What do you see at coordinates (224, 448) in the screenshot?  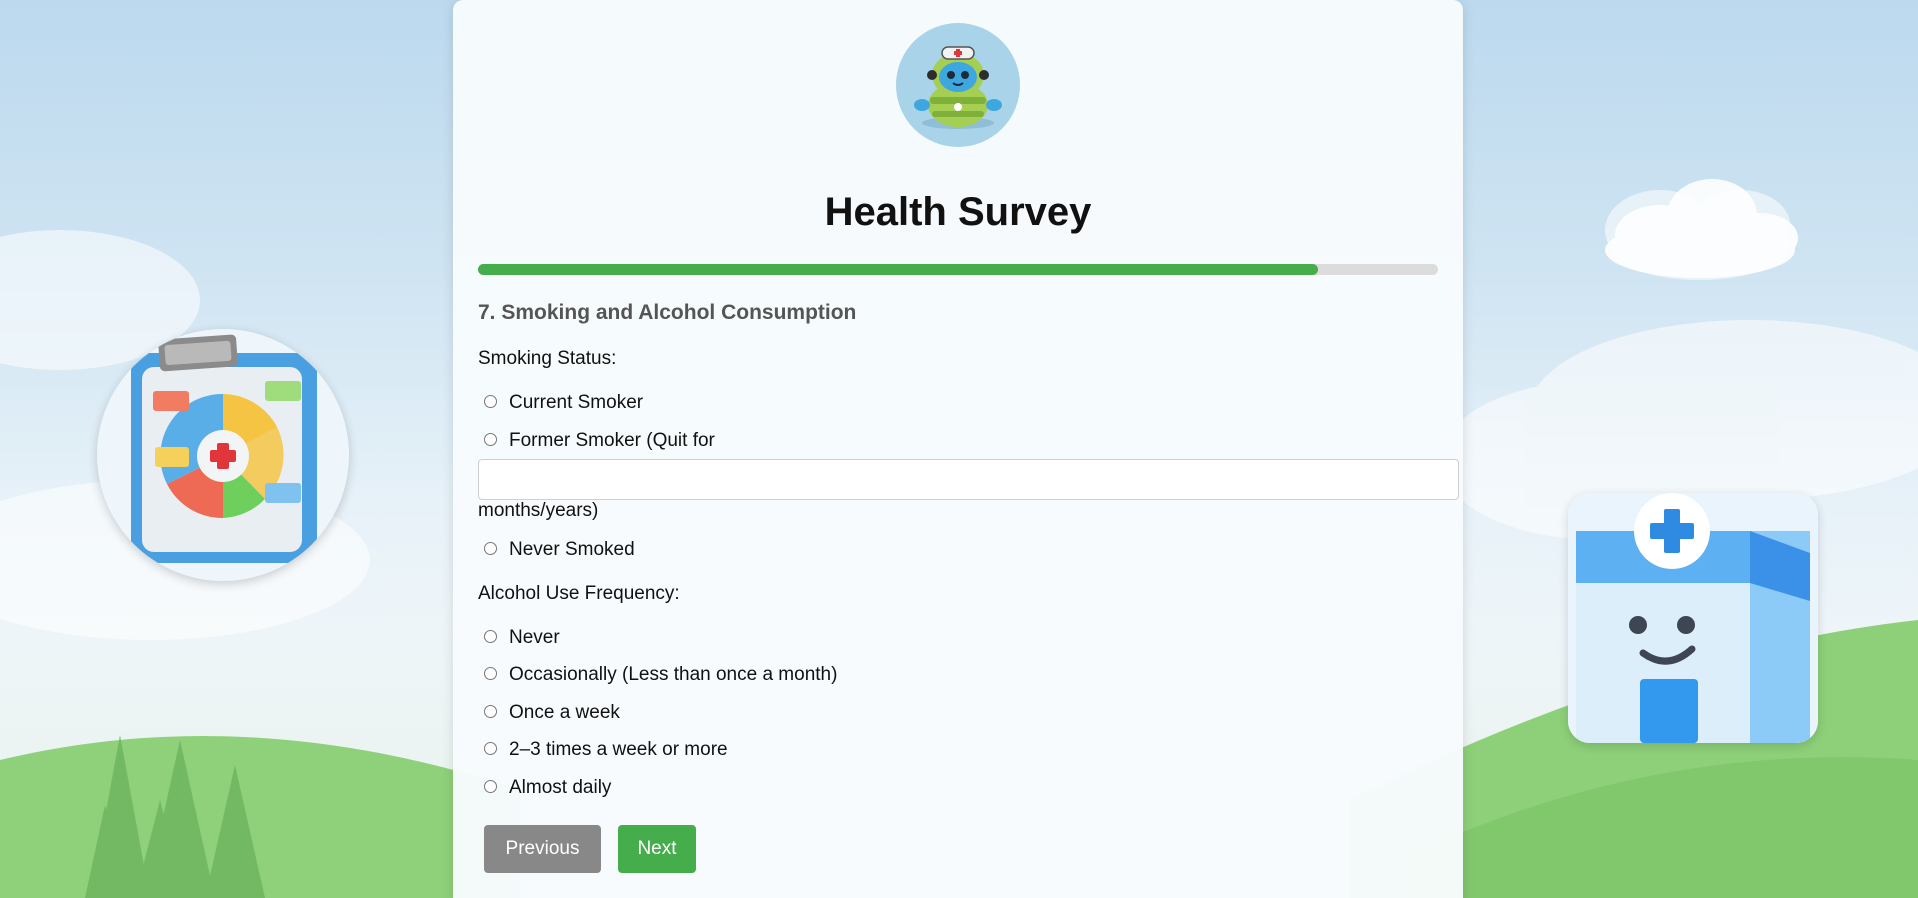 I see `clipboard-chart-icon` at bounding box center [224, 448].